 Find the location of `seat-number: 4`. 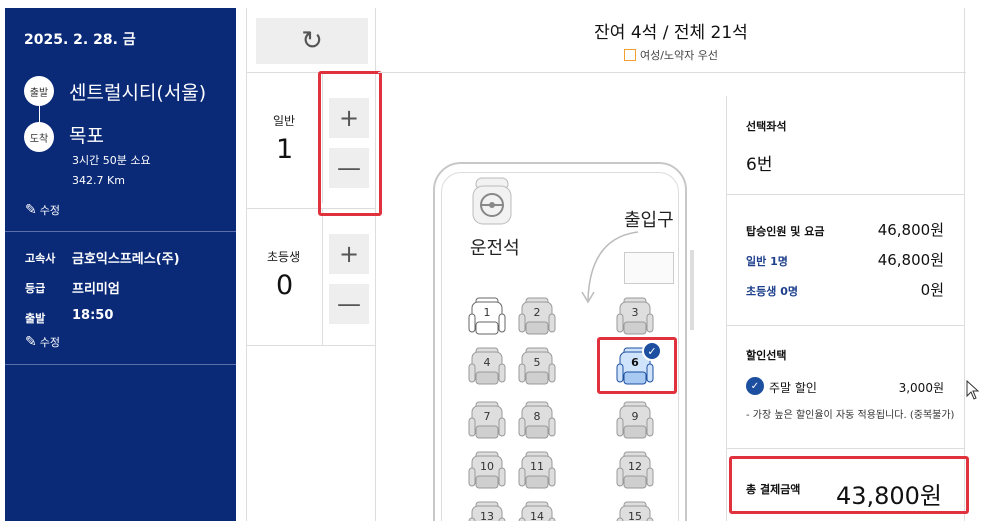

seat-number: 4 is located at coordinates (487, 362).